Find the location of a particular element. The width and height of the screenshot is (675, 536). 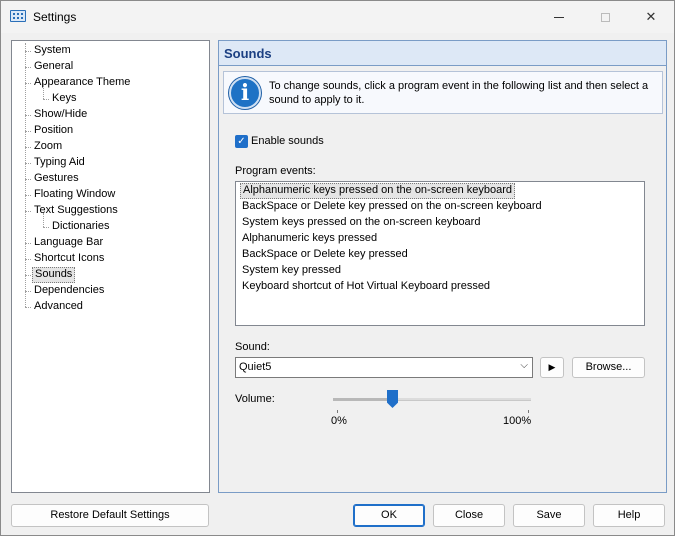

panel-title: Sounds is located at coordinates (442, 53).